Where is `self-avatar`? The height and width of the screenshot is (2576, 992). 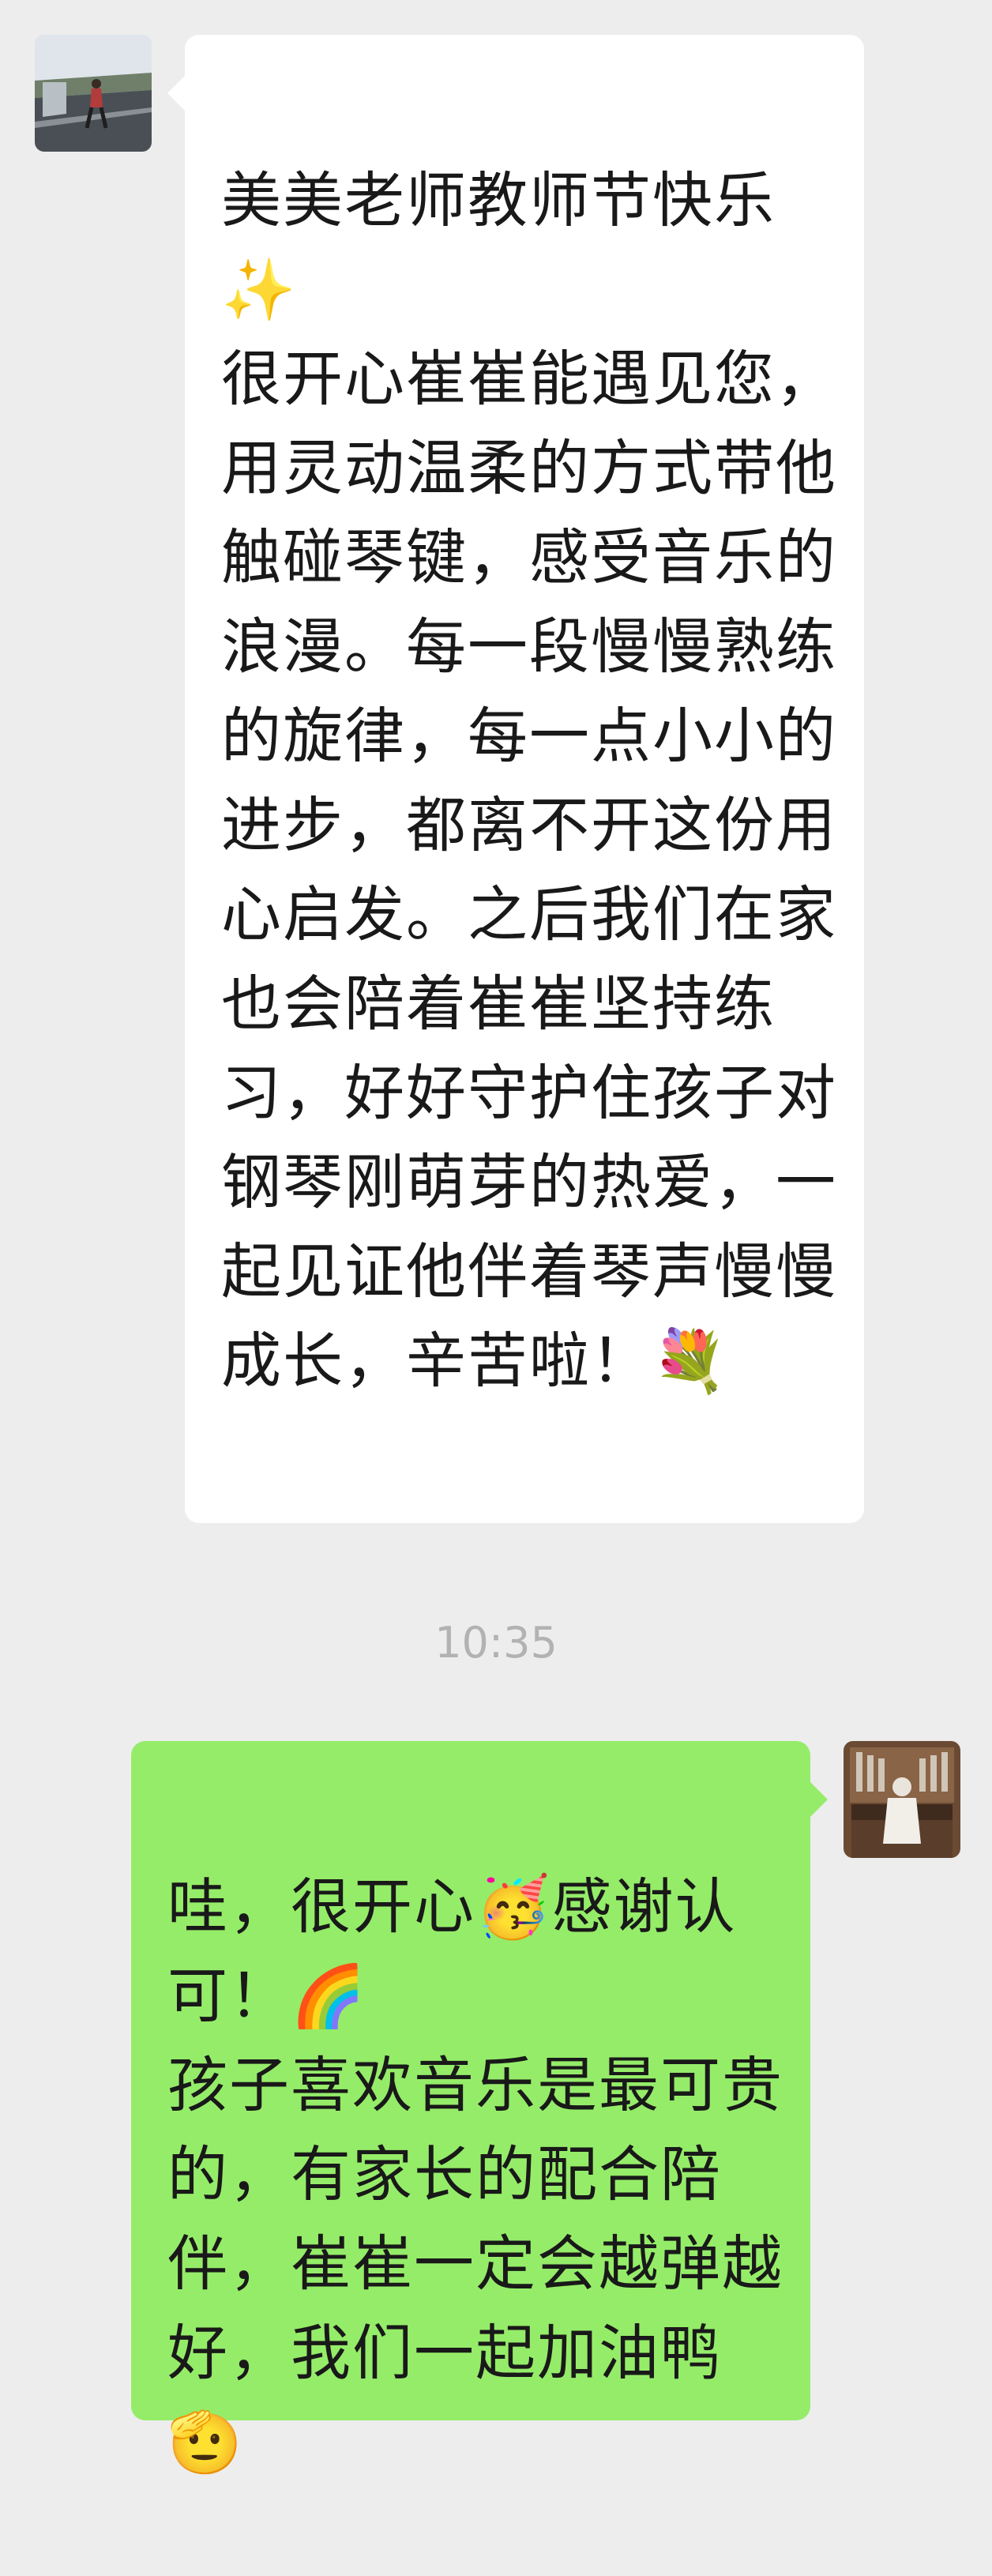
self-avatar is located at coordinates (902, 1799).